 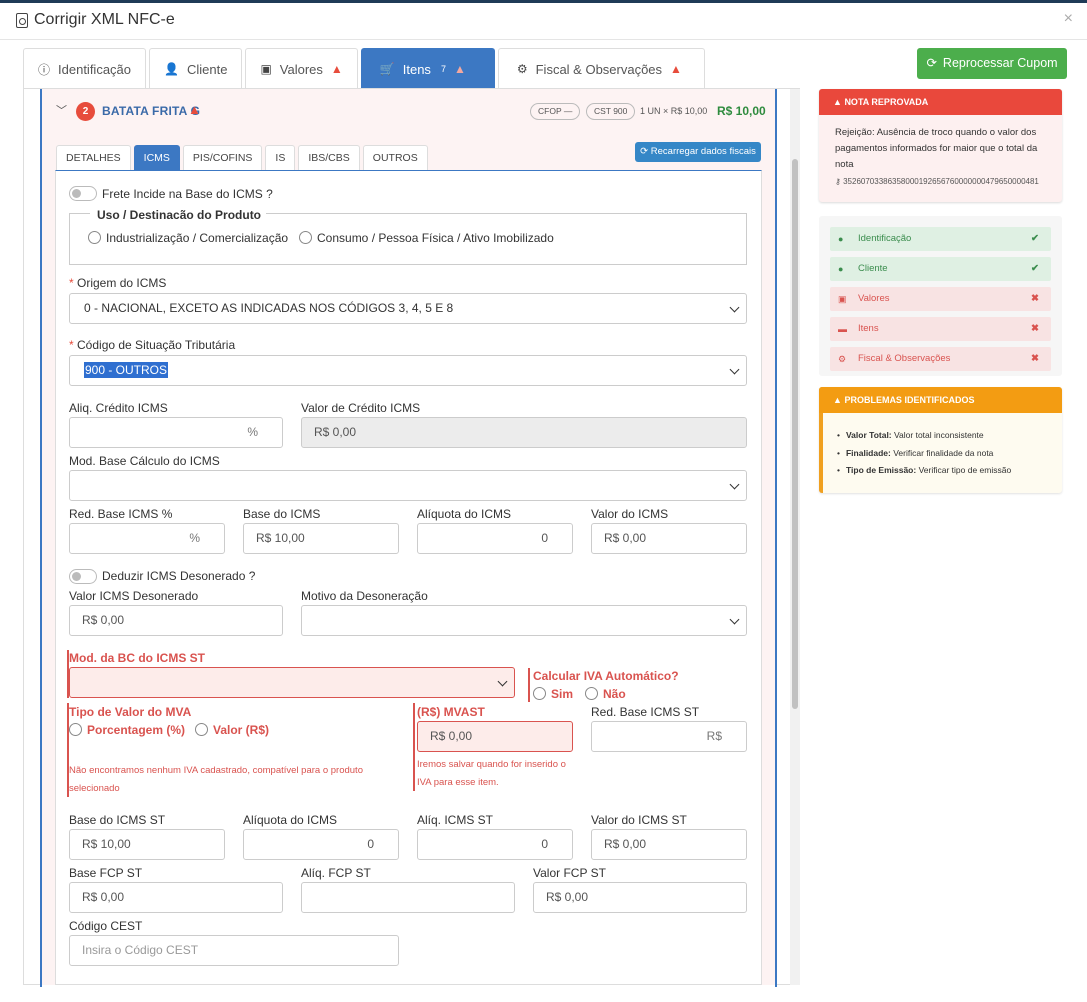 What do you see at coordinates (630, 514) in the screenshot?
I see `valor-icms-label: Valor do ICMS` at bounding box center [630, 514].